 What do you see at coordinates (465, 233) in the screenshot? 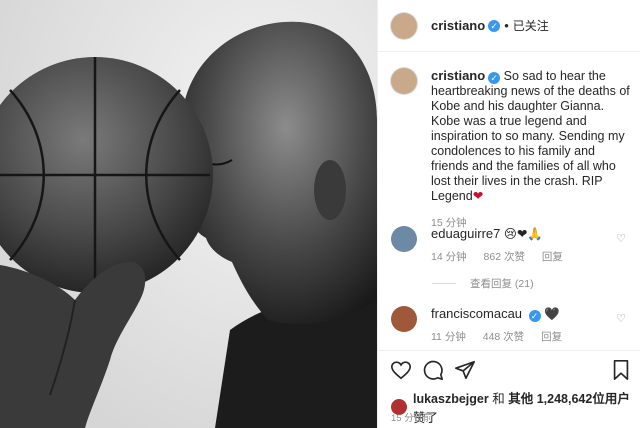
I see `comment-username: eduaguirre7` at bounding box center [465, 233].